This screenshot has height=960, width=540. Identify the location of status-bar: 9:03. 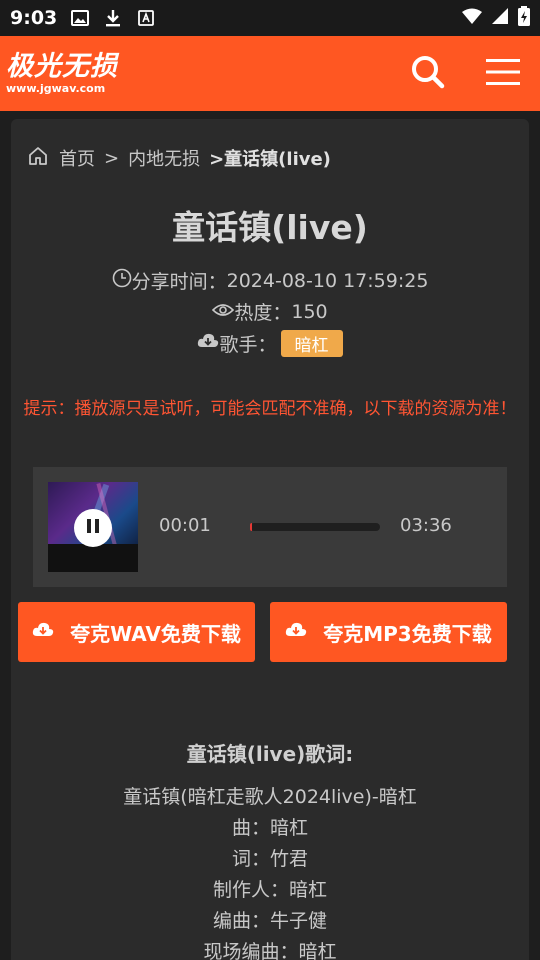
(270, 18).